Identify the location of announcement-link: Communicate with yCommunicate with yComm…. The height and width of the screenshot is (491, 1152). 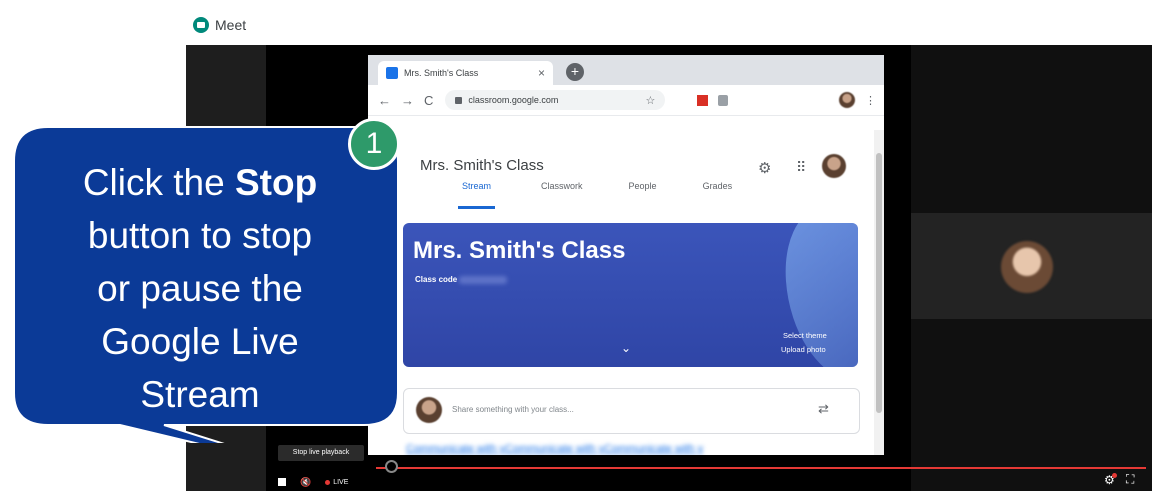
(641, 449).